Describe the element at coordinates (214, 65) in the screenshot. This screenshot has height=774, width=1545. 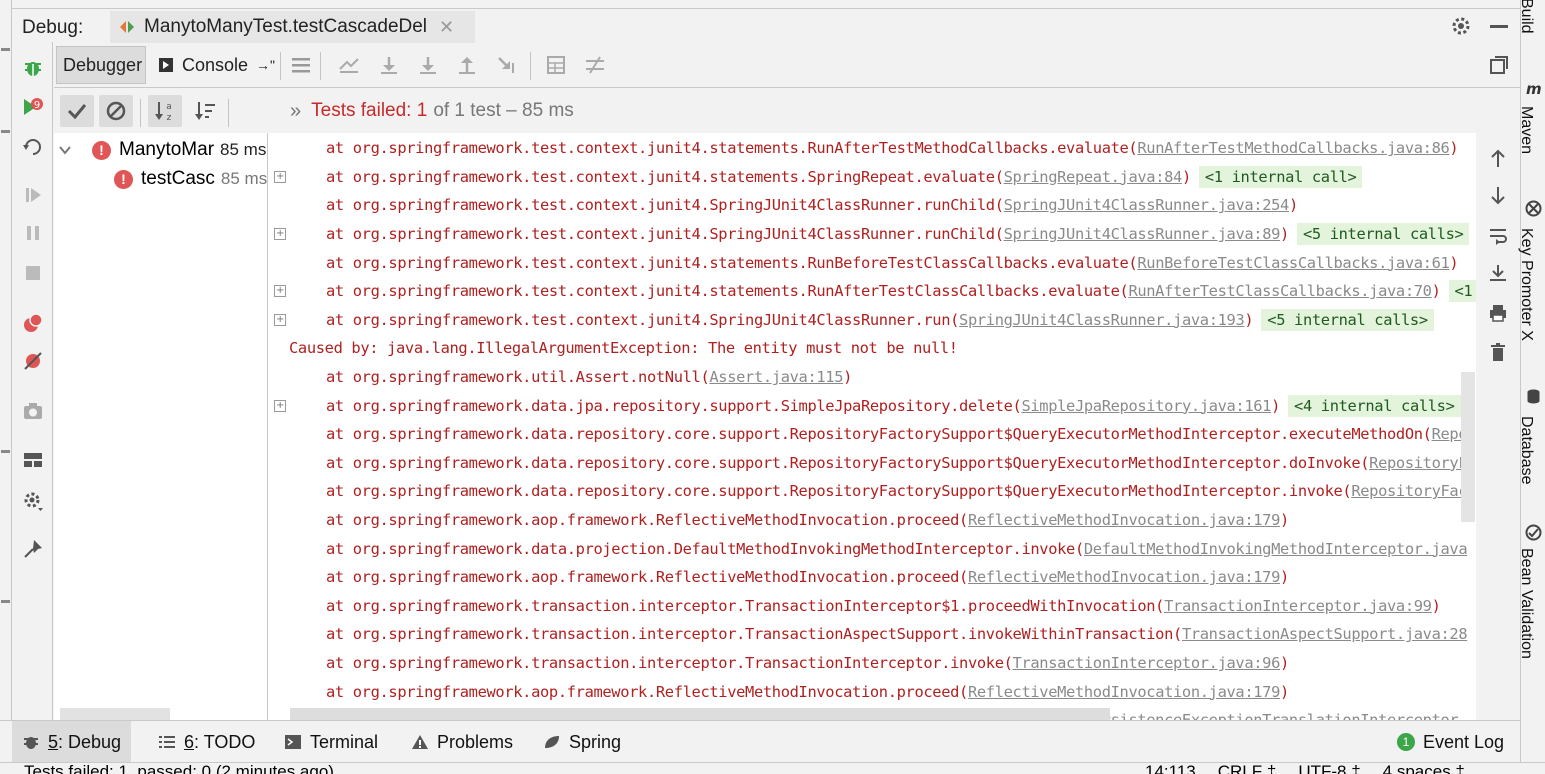
I see `tab-console: Console →"` at that location.